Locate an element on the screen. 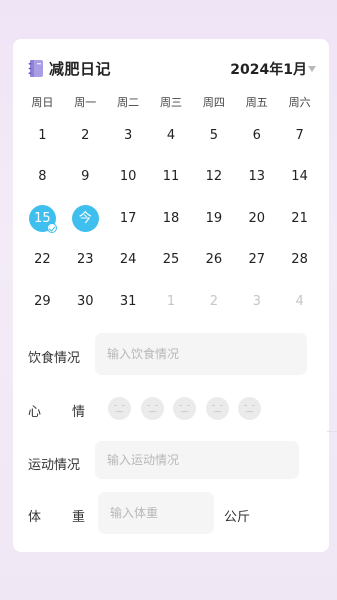 Image resolution: width=337 pixels, height=600 pixels. calendar-day: 12 is located at coordinates (213, 176).